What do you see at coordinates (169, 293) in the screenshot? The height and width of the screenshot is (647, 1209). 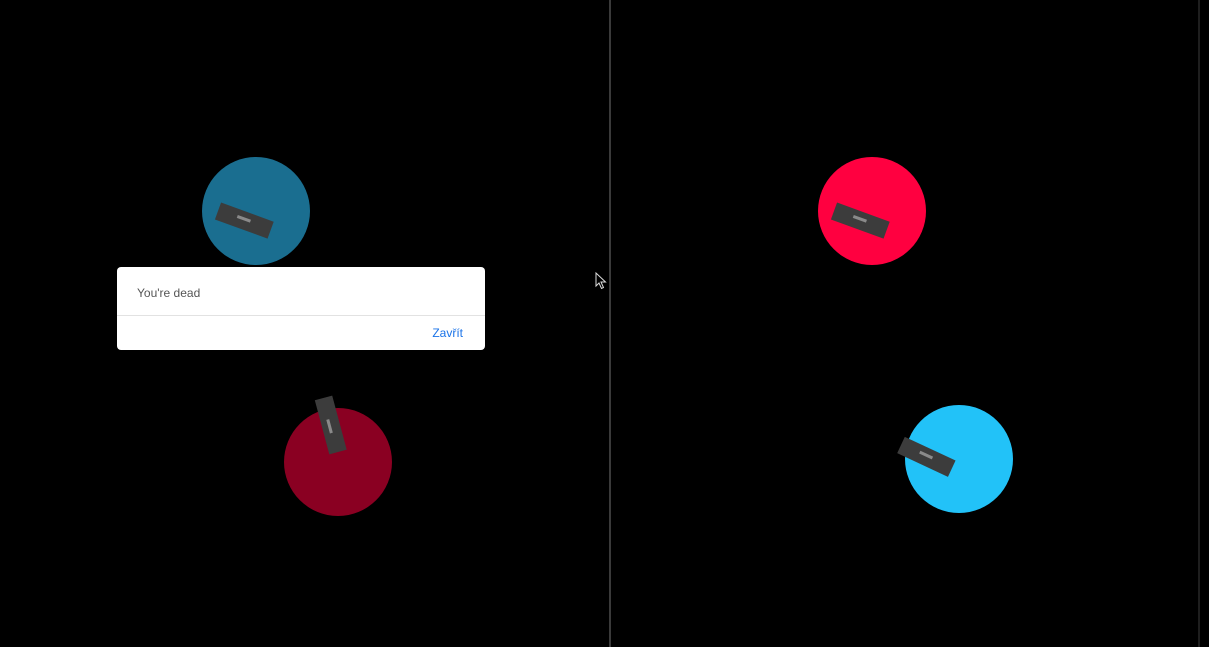 I see `dialog-message: You're dead` at bounding box center [169, 293].